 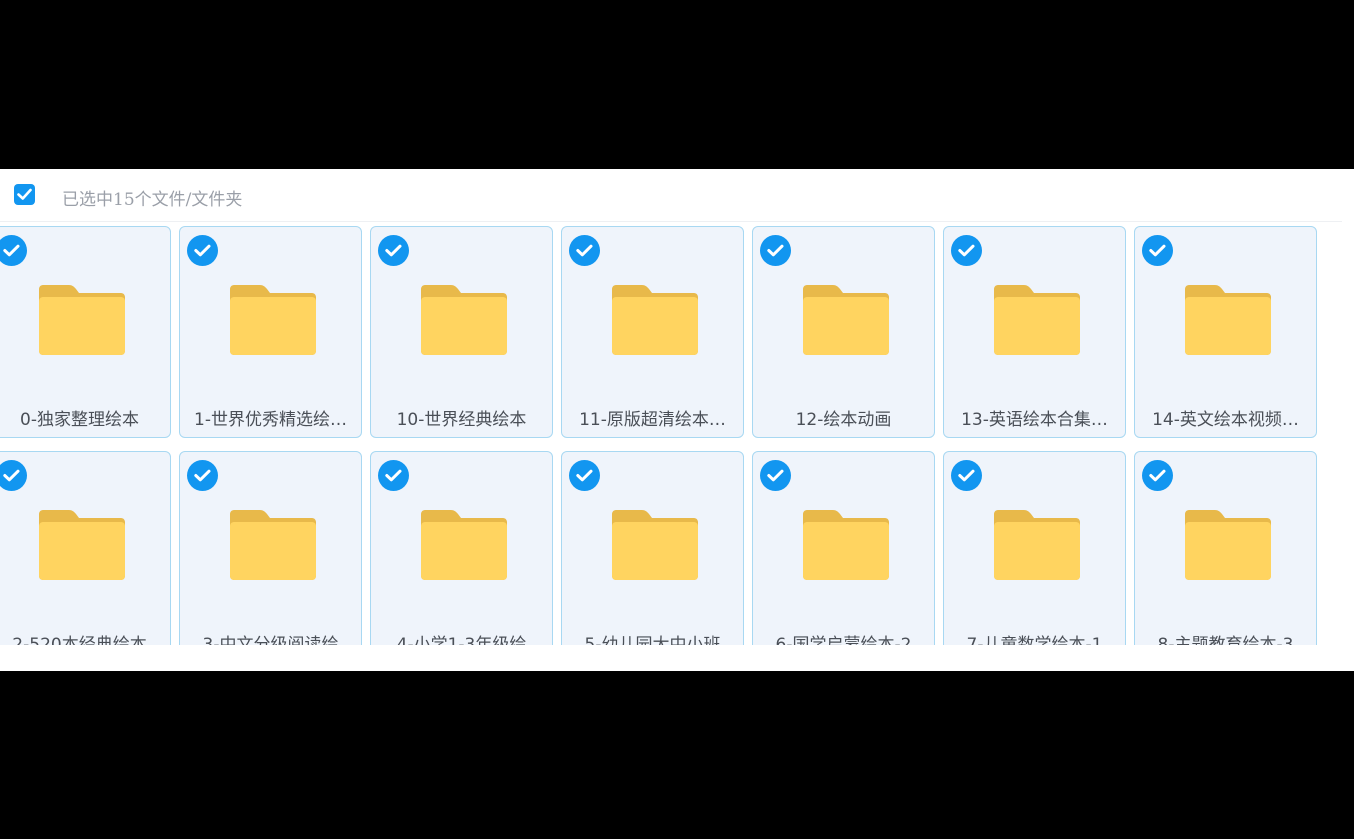 I want to click on folder-card: 3-中文分级阅读绘, so click(x=270, y=548).